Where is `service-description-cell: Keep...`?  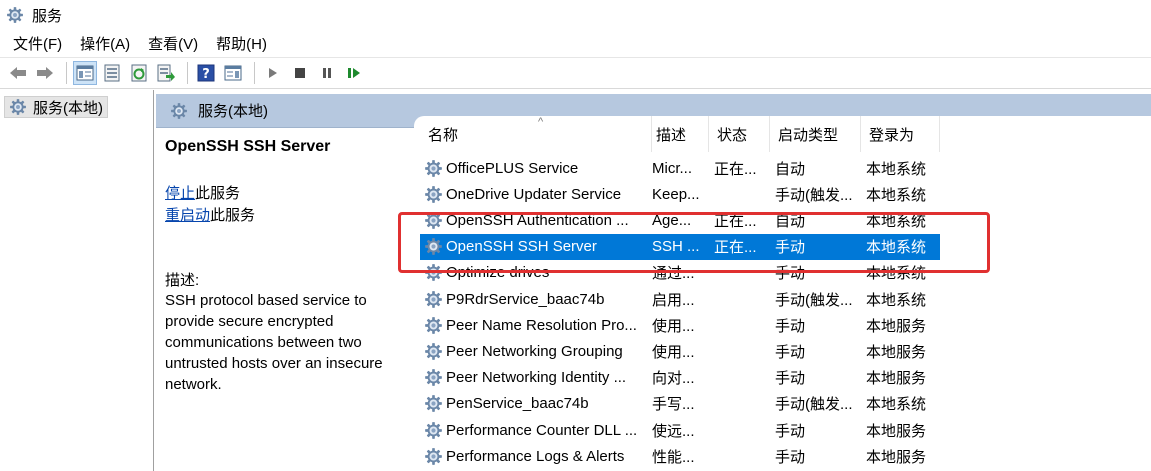 service-description-cell: Keep... is located at coordinates (676, 194).